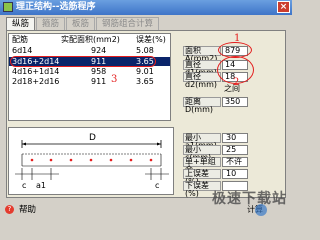  Describe the element at coordinates (24, 185) in the screenshot. I see `label-c-left: c` at that location.